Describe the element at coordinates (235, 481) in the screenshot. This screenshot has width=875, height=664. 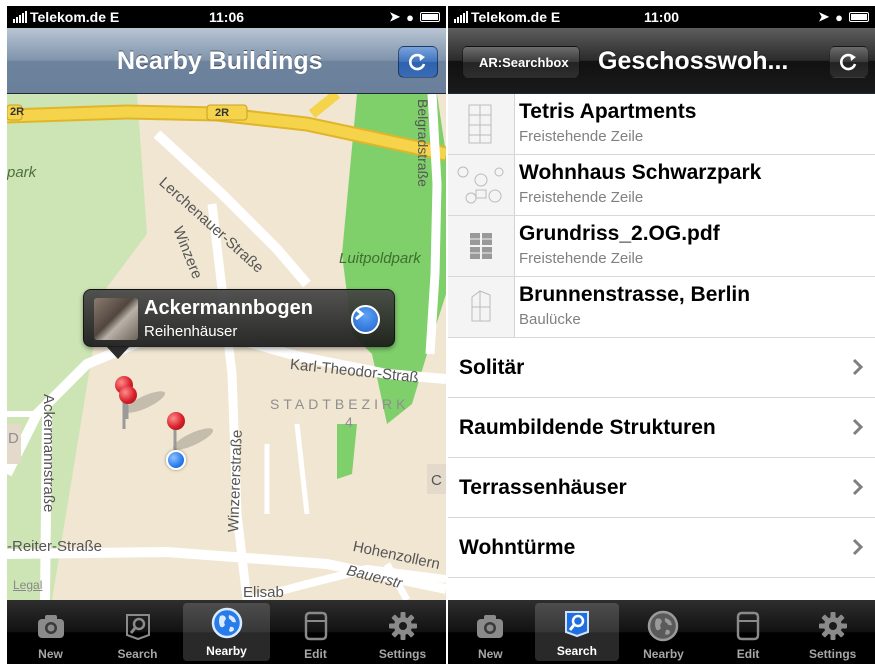
I see `map-label-winzerer-lower: Winzererstraße` at that location.